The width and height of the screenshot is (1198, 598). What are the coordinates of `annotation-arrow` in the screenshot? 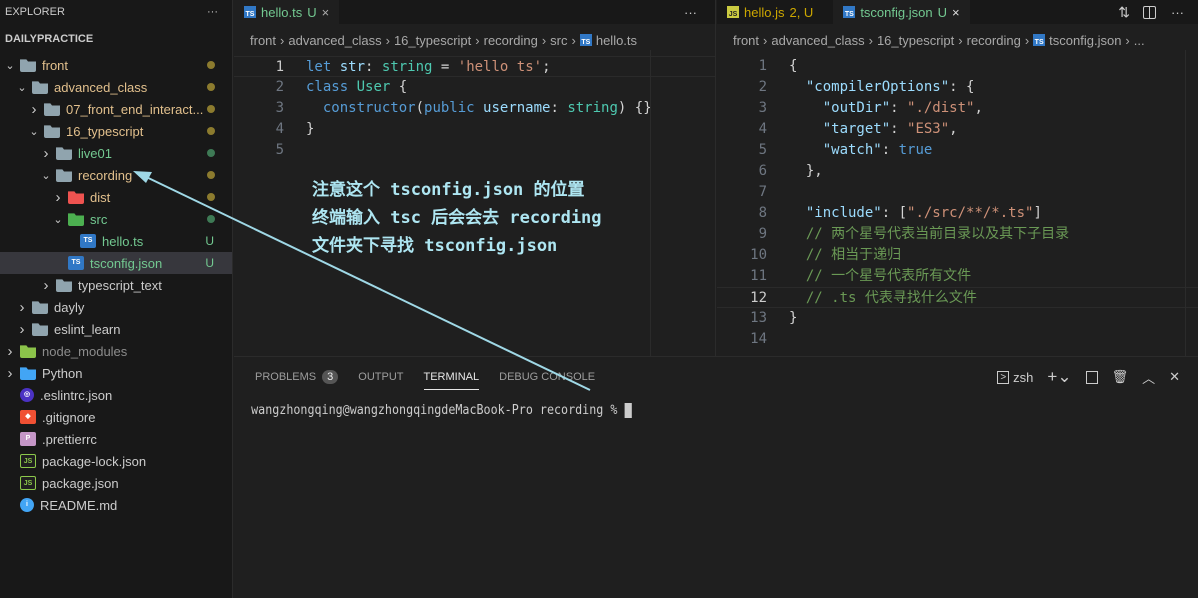 It's located at (362, 281).